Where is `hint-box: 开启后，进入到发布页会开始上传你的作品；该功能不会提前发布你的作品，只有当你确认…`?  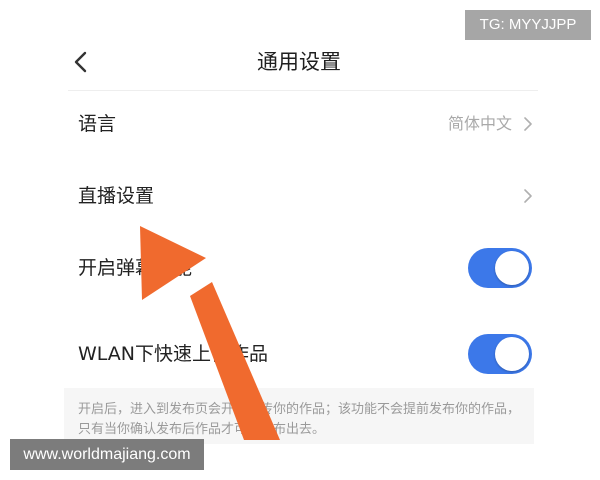 hint-box: 开启后，进入到发布页会开始上传你的作品；该功能不会提前发布你的作品，只有当你确认… is located at coordinates (299, 416).